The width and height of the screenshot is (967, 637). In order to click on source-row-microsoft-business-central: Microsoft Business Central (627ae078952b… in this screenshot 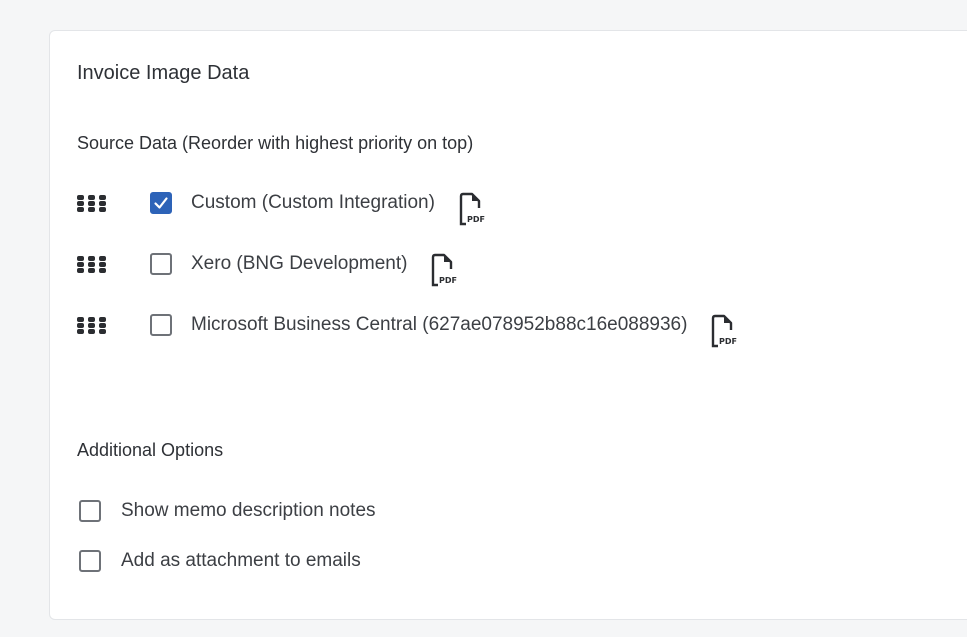, I will do `click(408, 329)`.